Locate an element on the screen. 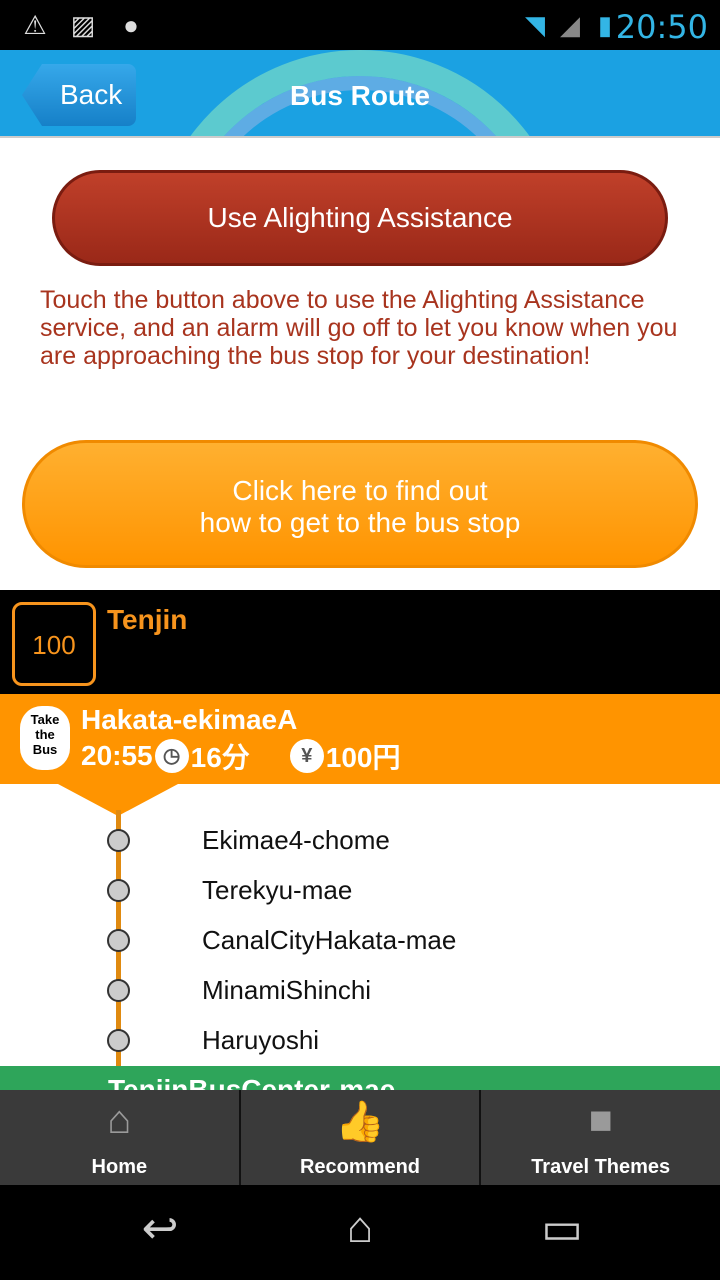  tab-recommend: 👍 Recommend is located at coordinates (361, 1137).